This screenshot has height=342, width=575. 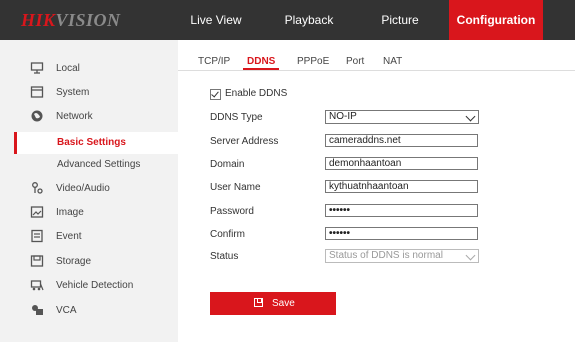 I want to click on sidebar-item-label: System, so click(x=73, y=92).